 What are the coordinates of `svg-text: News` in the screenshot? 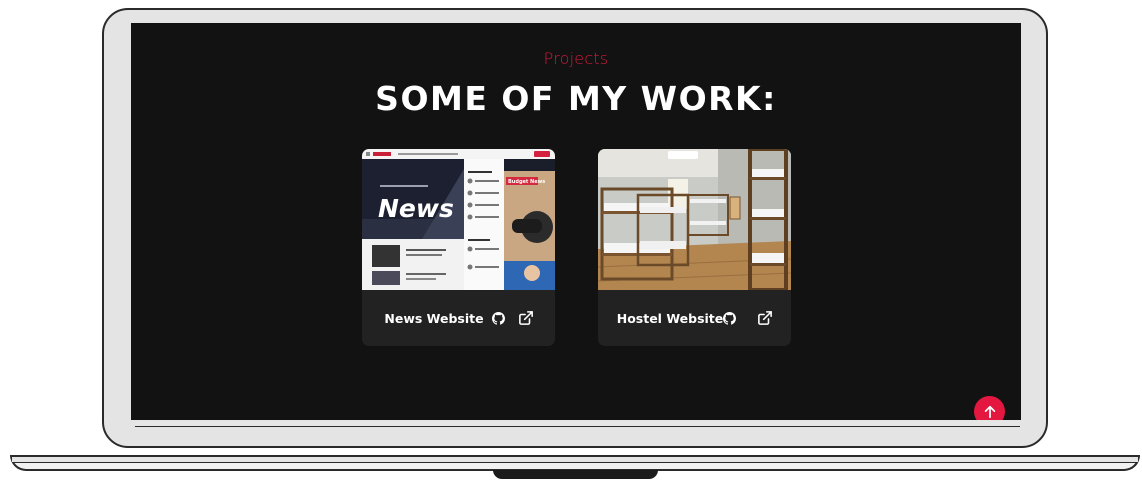 It's located at (416, 208).